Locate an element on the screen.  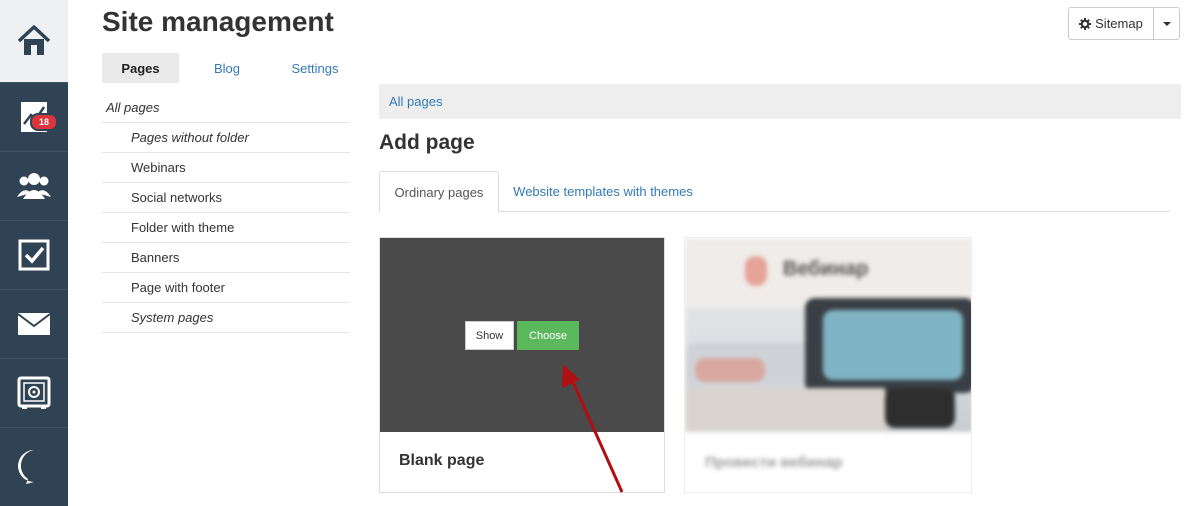
rail-item-chat is located at coordinates (34, 467).